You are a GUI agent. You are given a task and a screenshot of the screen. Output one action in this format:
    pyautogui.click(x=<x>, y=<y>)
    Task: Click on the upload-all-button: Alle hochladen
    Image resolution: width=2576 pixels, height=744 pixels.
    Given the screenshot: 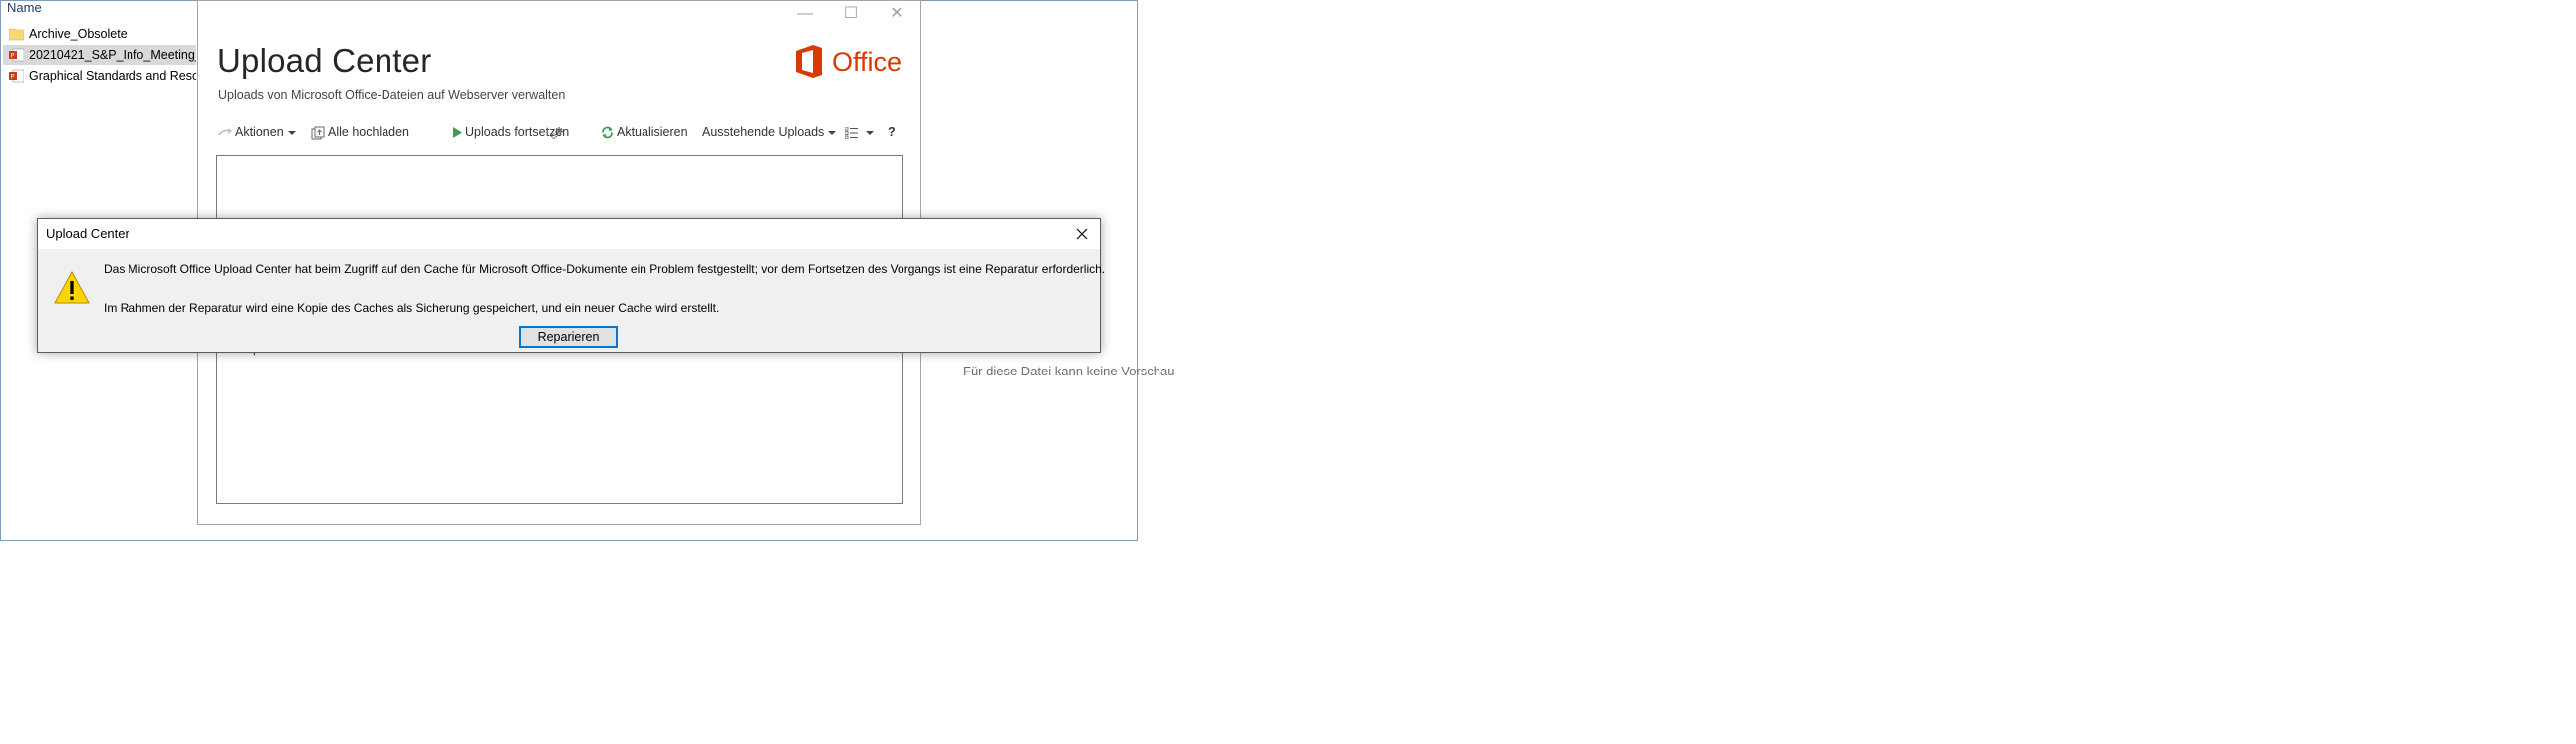 What is the action you would take?
    pyautogui.click(x=360, y=133)
    